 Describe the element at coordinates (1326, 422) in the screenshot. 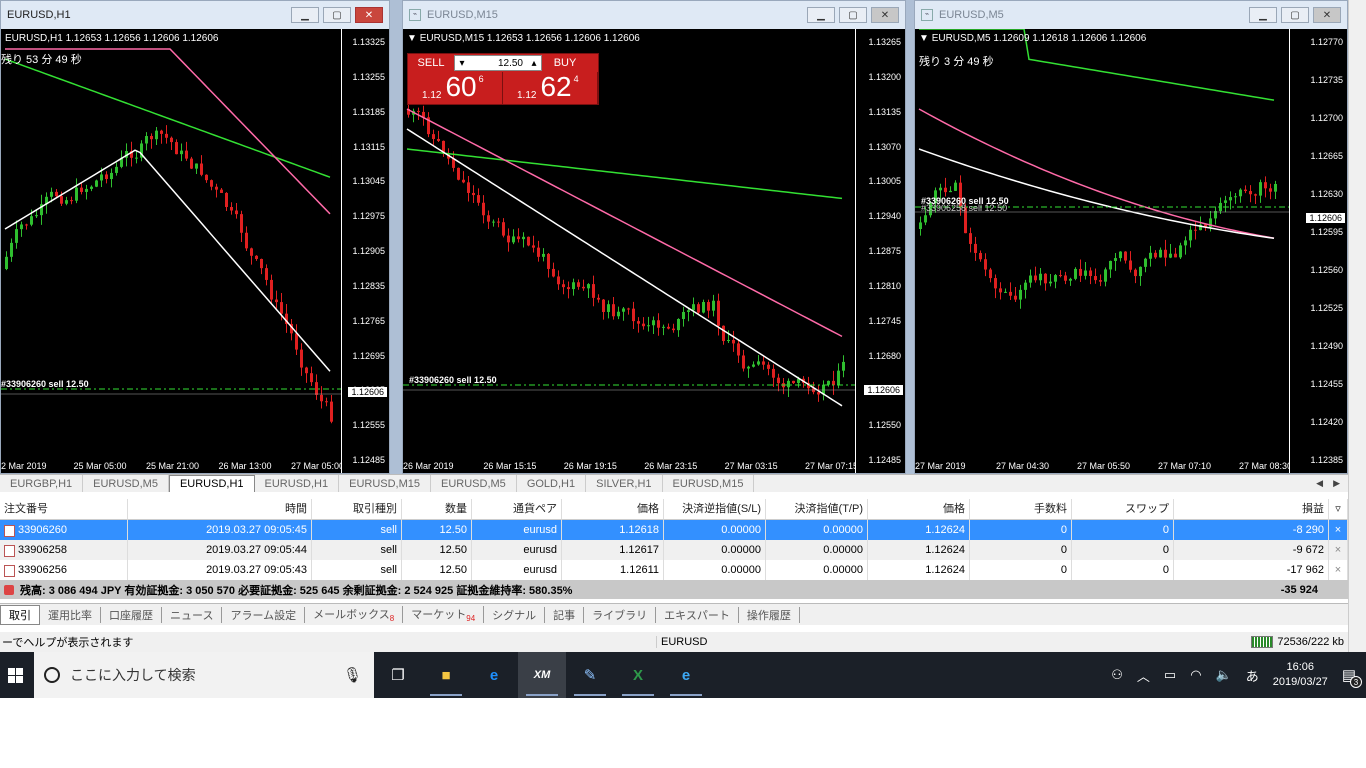

I see `price-tick-label: 1.12420` at that location.